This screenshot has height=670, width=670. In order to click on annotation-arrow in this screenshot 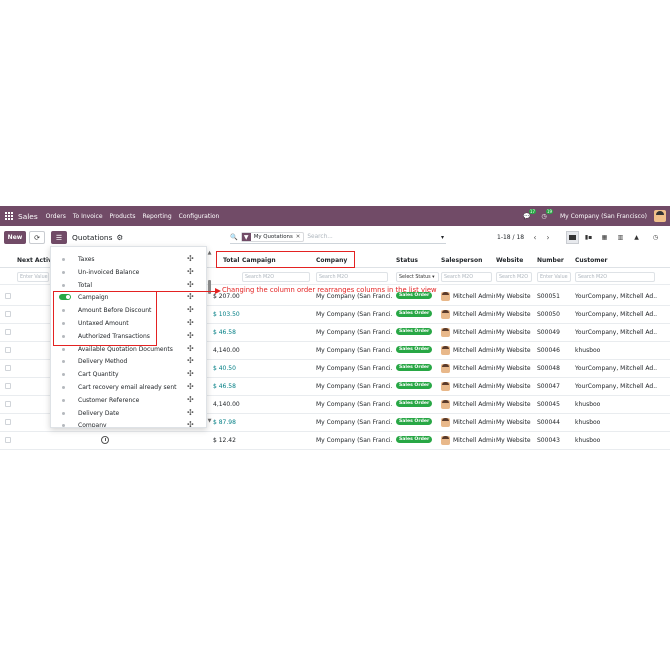, I will do `click(188, 292)`.